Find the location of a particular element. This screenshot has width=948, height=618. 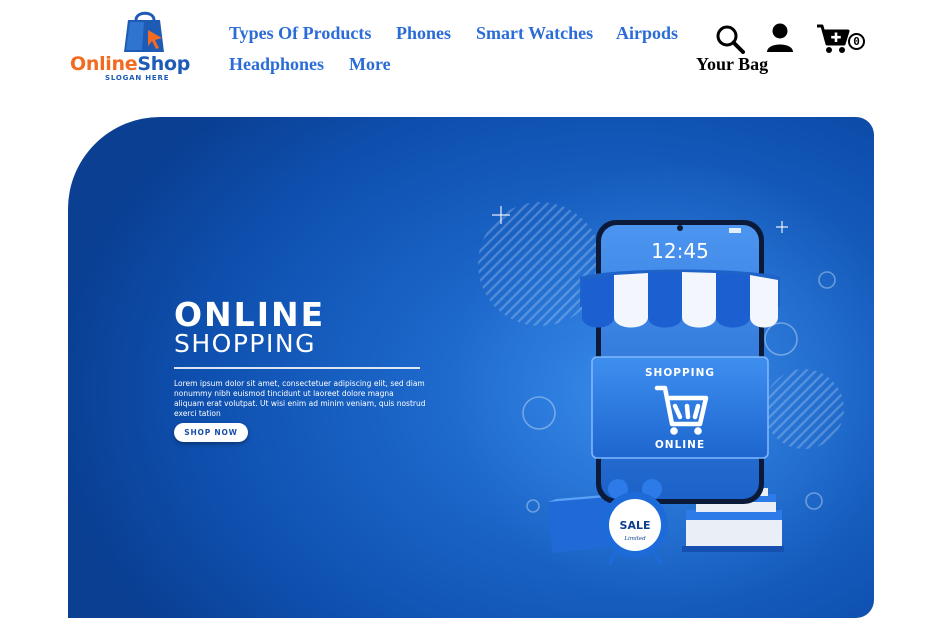

nav-link-airpods: Airpods is located at coordinates (647, 33).